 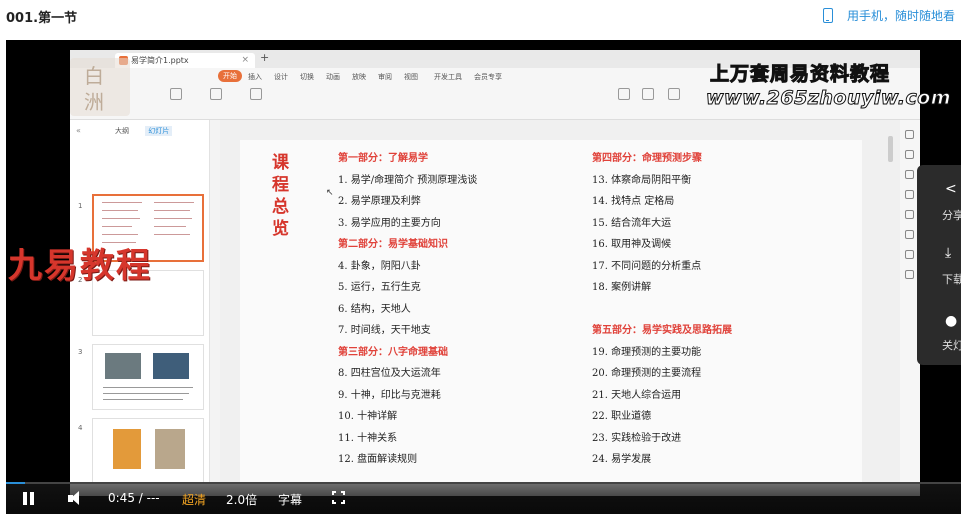 What do you see at coordinates (393, 352) in the screenshot?
I see `section-heading: 第三部分：八字命理基础` at bounding box center [393, 352].